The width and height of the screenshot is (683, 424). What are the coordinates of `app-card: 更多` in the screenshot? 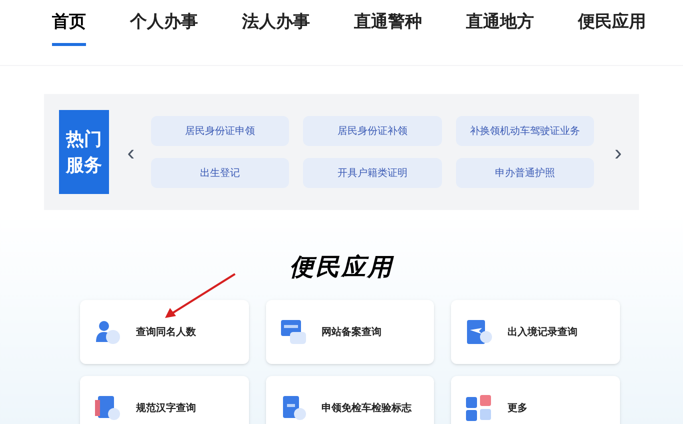 It's located at (535, 400).